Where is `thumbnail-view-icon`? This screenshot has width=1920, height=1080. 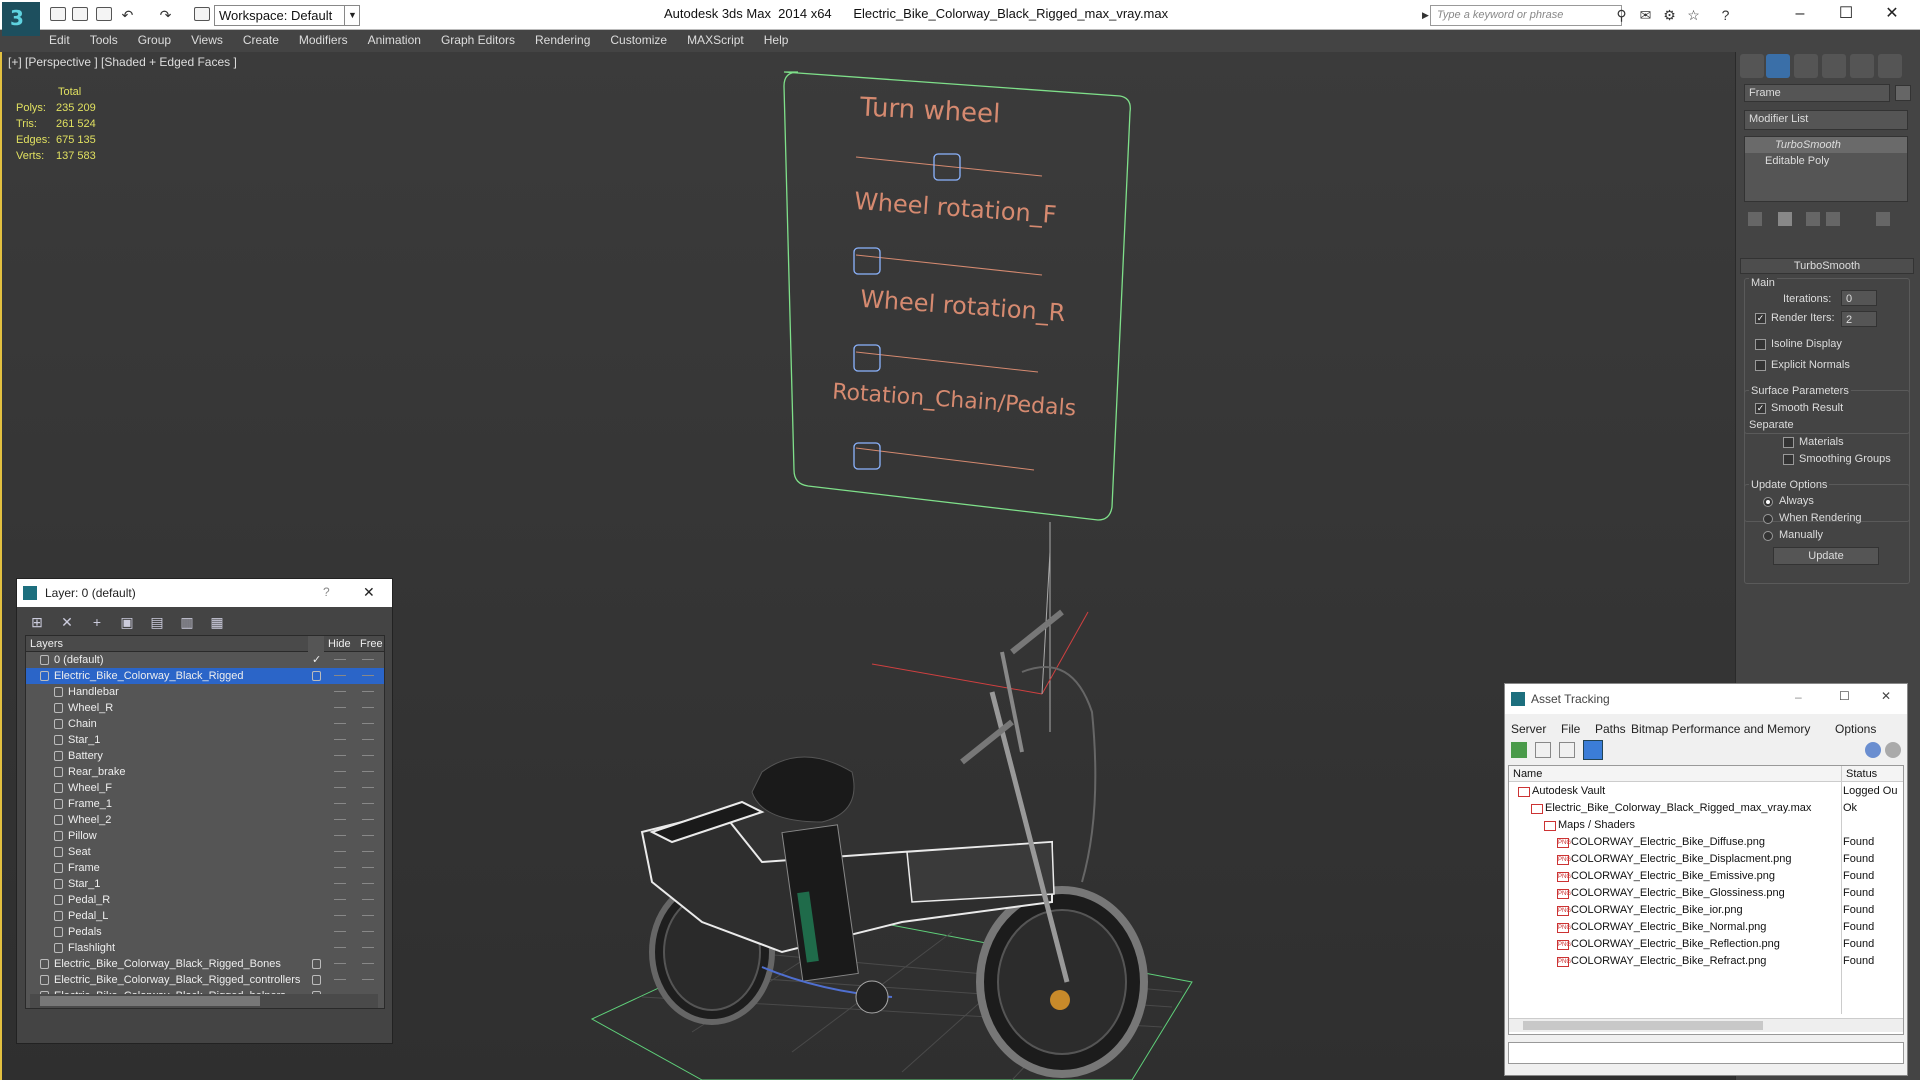
thumbnail-view-icon is located at coordinates (1567, 750).